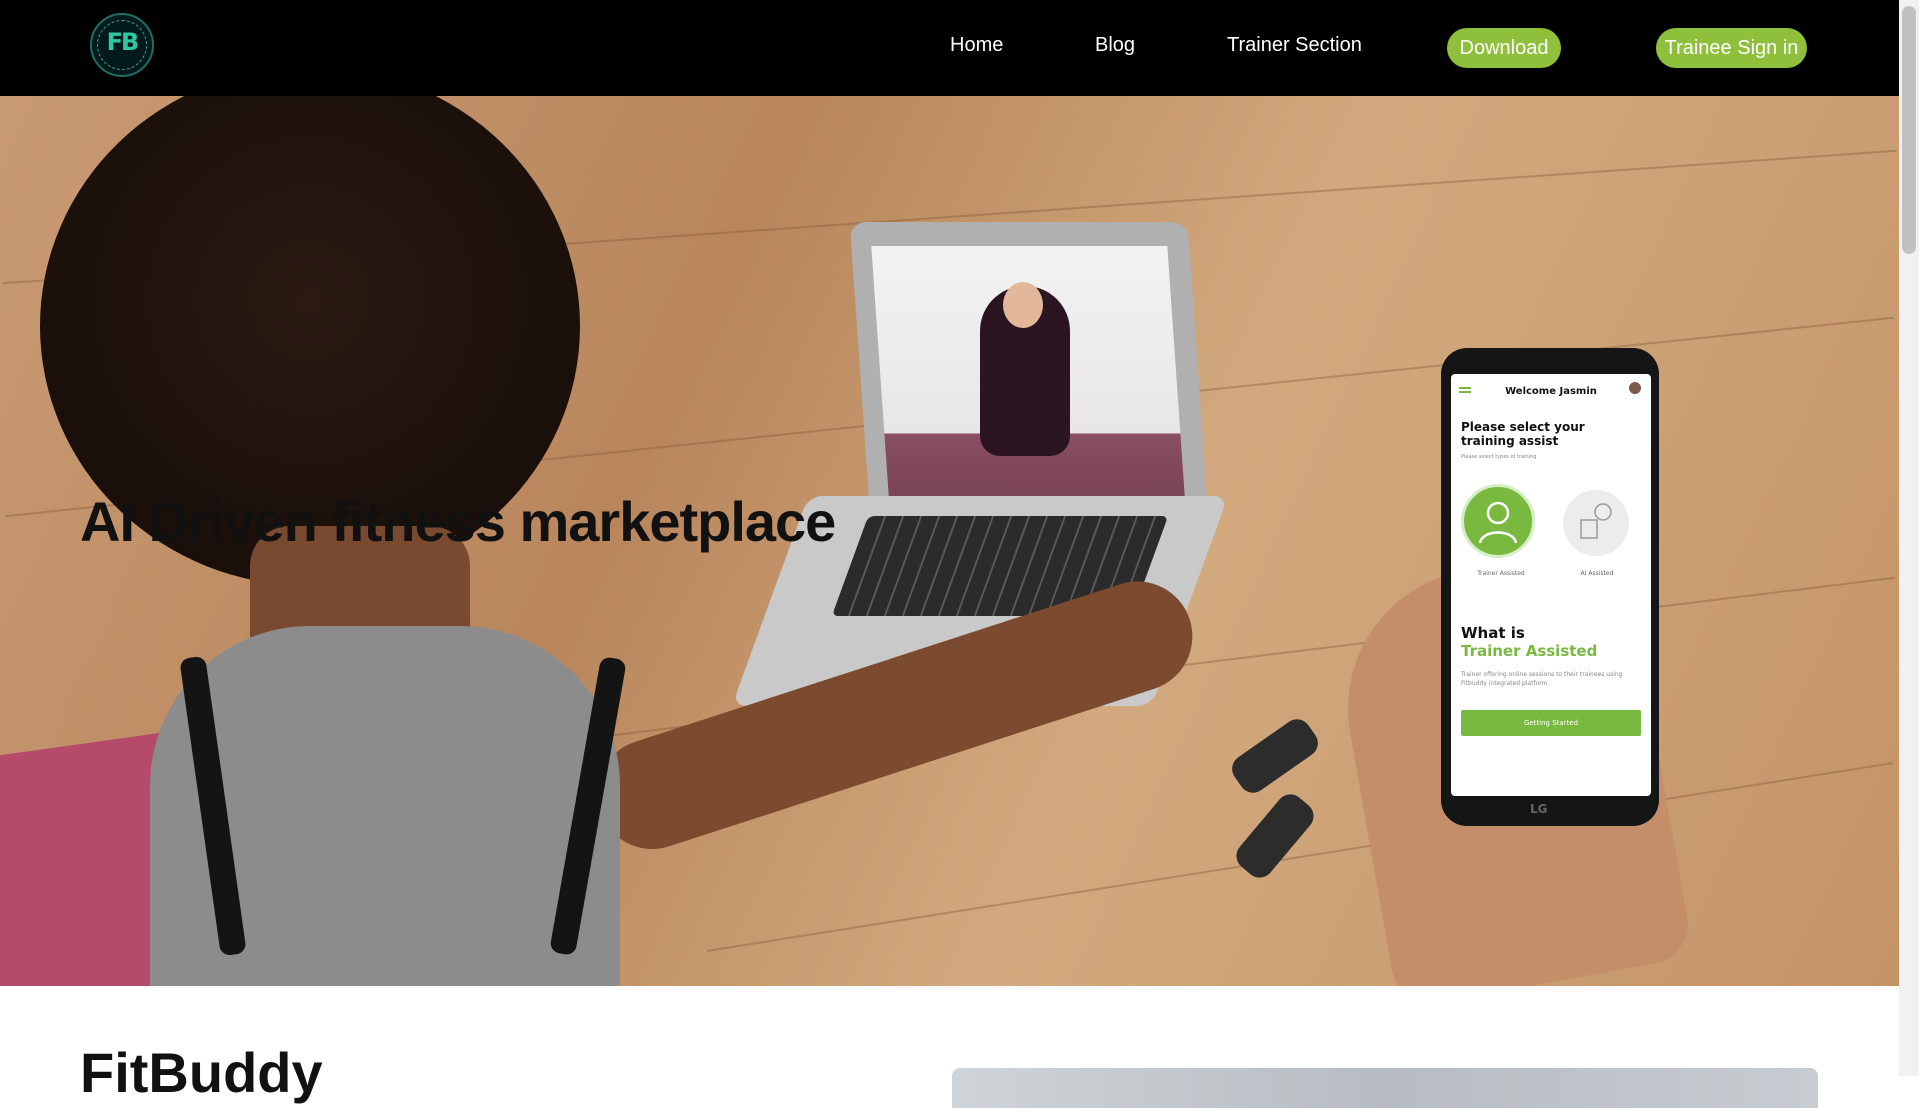 This screenshot has height=1108, width=1919. I want to click on hero-title: AI Driven fitness marketplace, so click(458, 521).